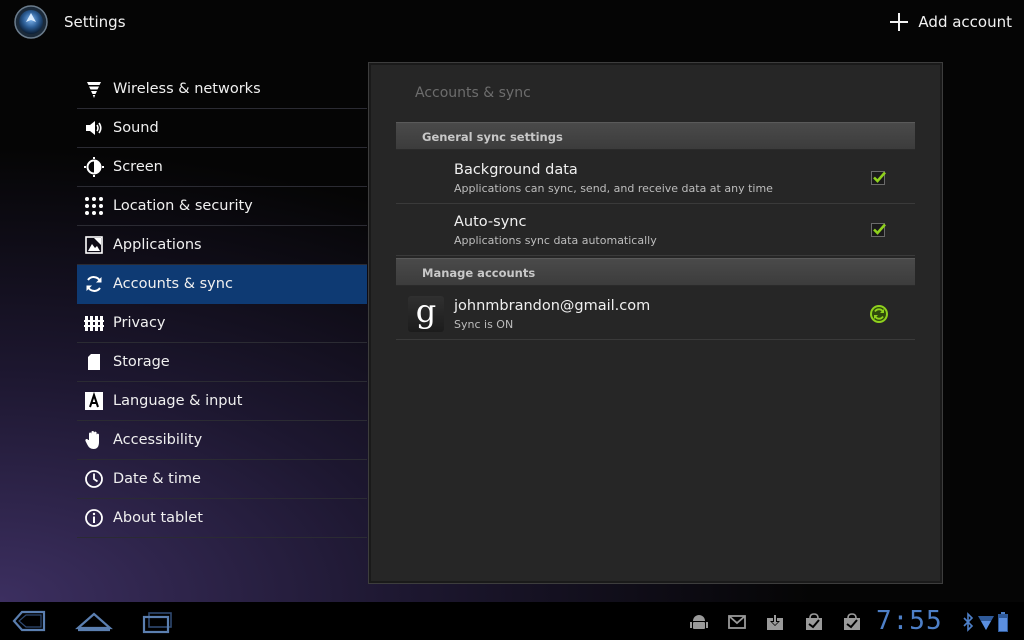  Describe the element at coordinates (490, 222) in the screenshot. I see `pref-title: Auto-sync` at that location.